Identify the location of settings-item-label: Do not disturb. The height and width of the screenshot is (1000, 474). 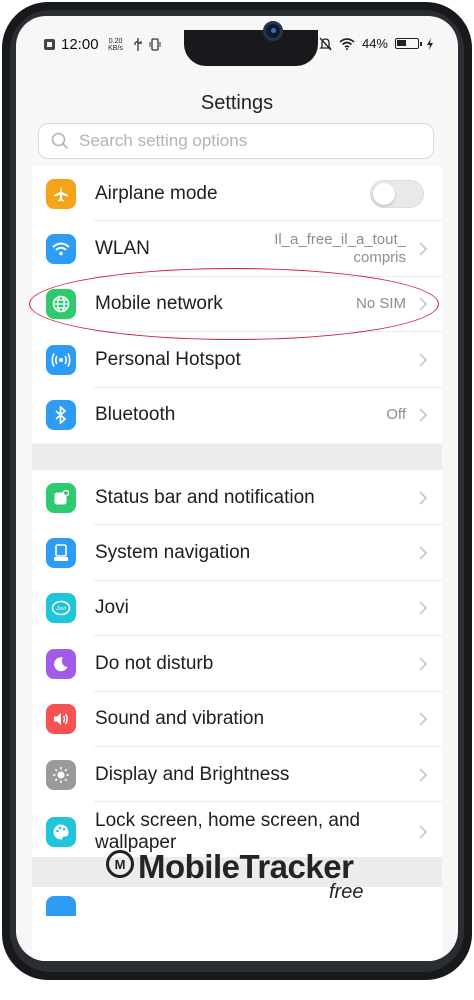
(154, 663).